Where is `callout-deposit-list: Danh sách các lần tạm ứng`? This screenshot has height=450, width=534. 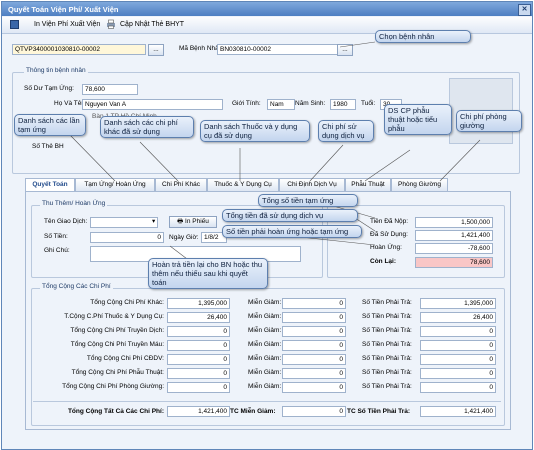
callout-deposit-list: Danh sách các lần tạm ứng is located at coordinates (50, 125).